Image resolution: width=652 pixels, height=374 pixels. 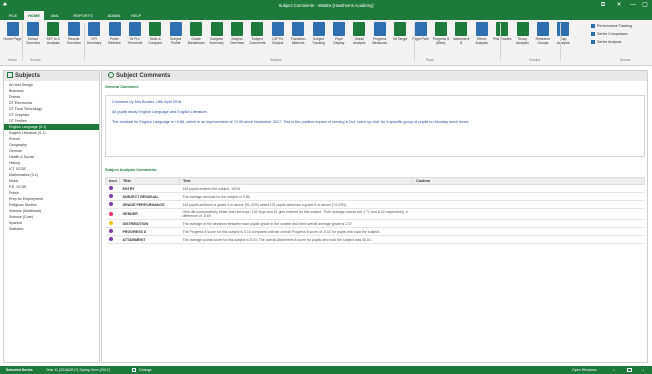 I want to click on ribbon-button-27: Gap Analysis, so click(x=563, y=39).